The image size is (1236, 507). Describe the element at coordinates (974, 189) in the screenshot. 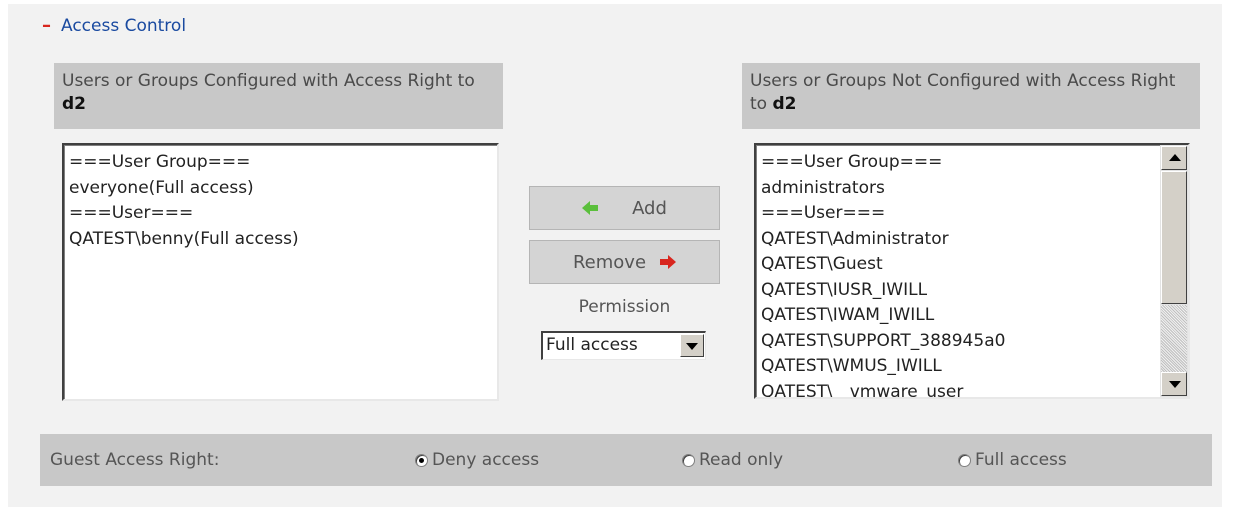

I see `list-item: administrators` at that location.